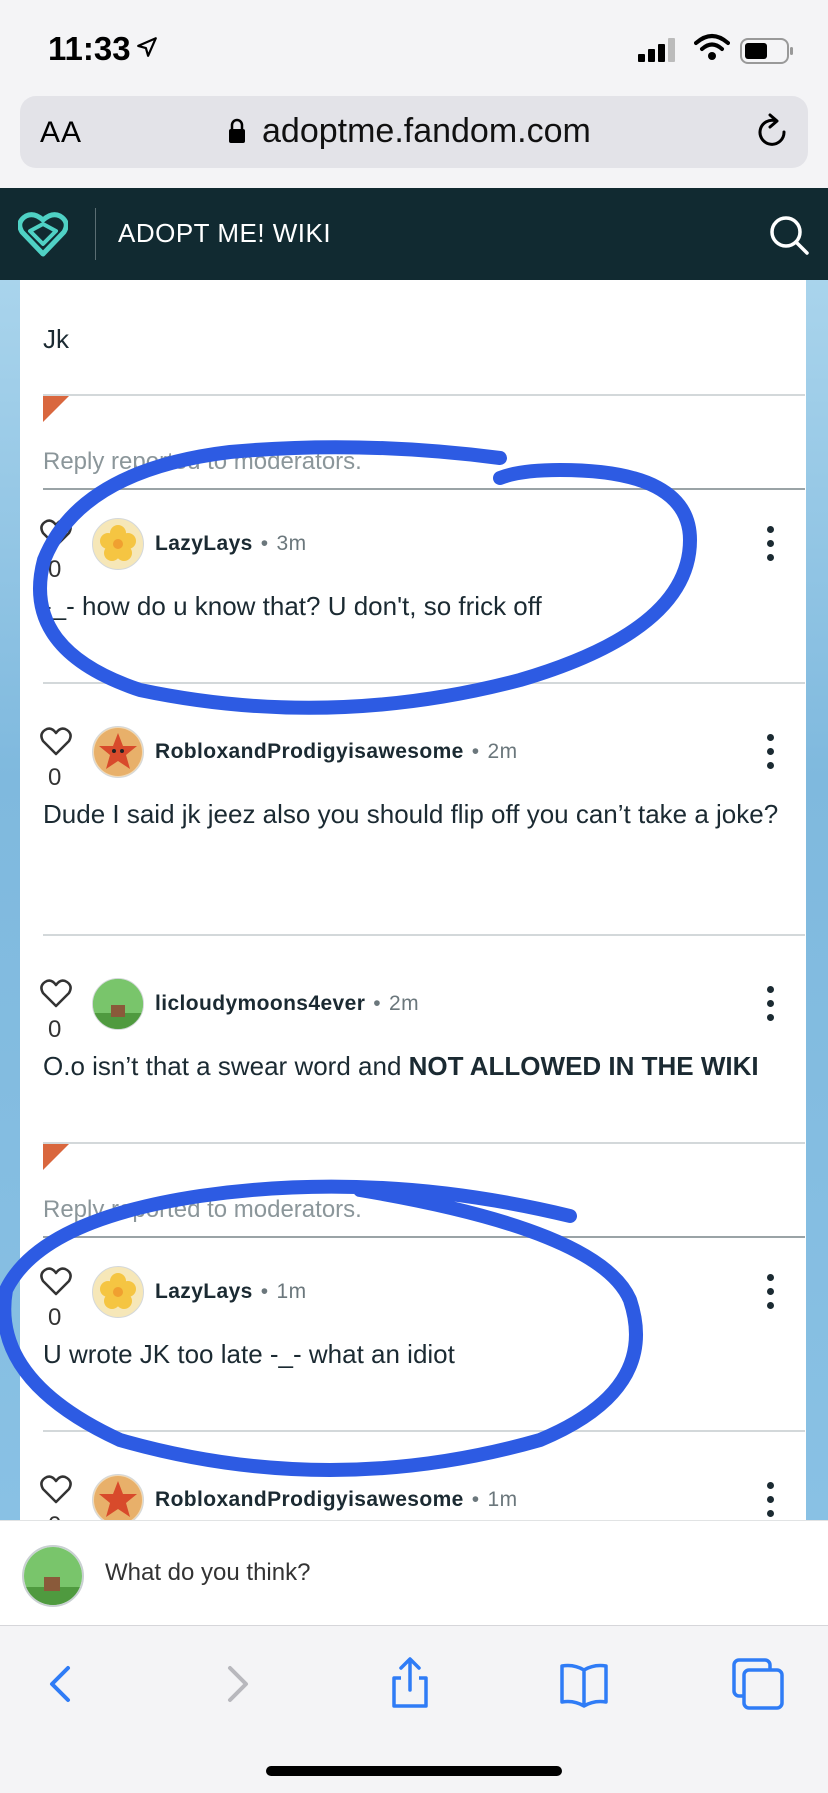 The height and width of the screenshot is (1793, 828). I want to click on bookmarks-icon, so click(584, 1684).